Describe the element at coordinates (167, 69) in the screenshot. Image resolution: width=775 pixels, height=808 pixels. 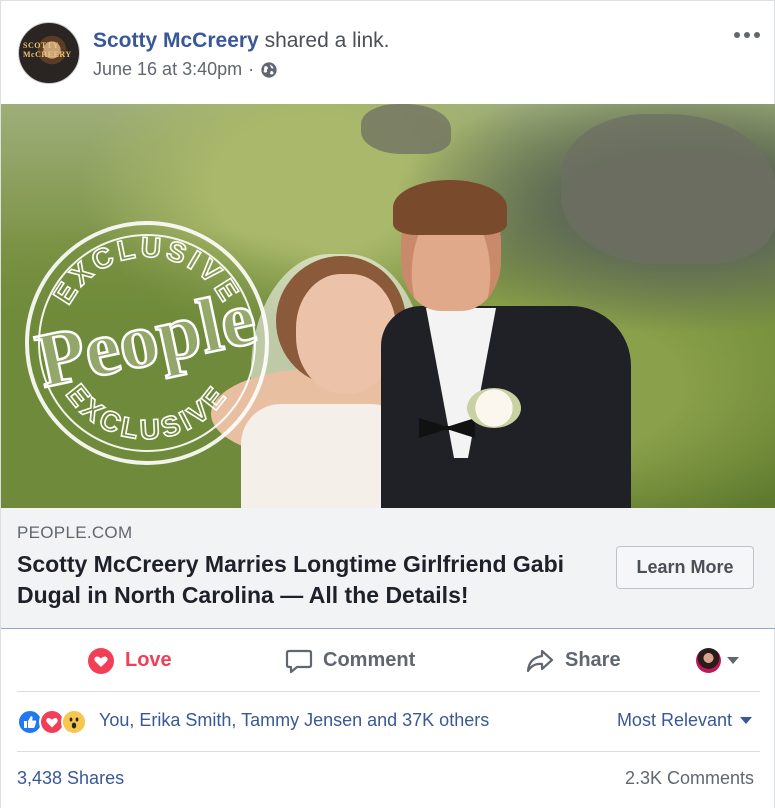
I see `post-timestamp: June 16 at 3:40pm` at that location.